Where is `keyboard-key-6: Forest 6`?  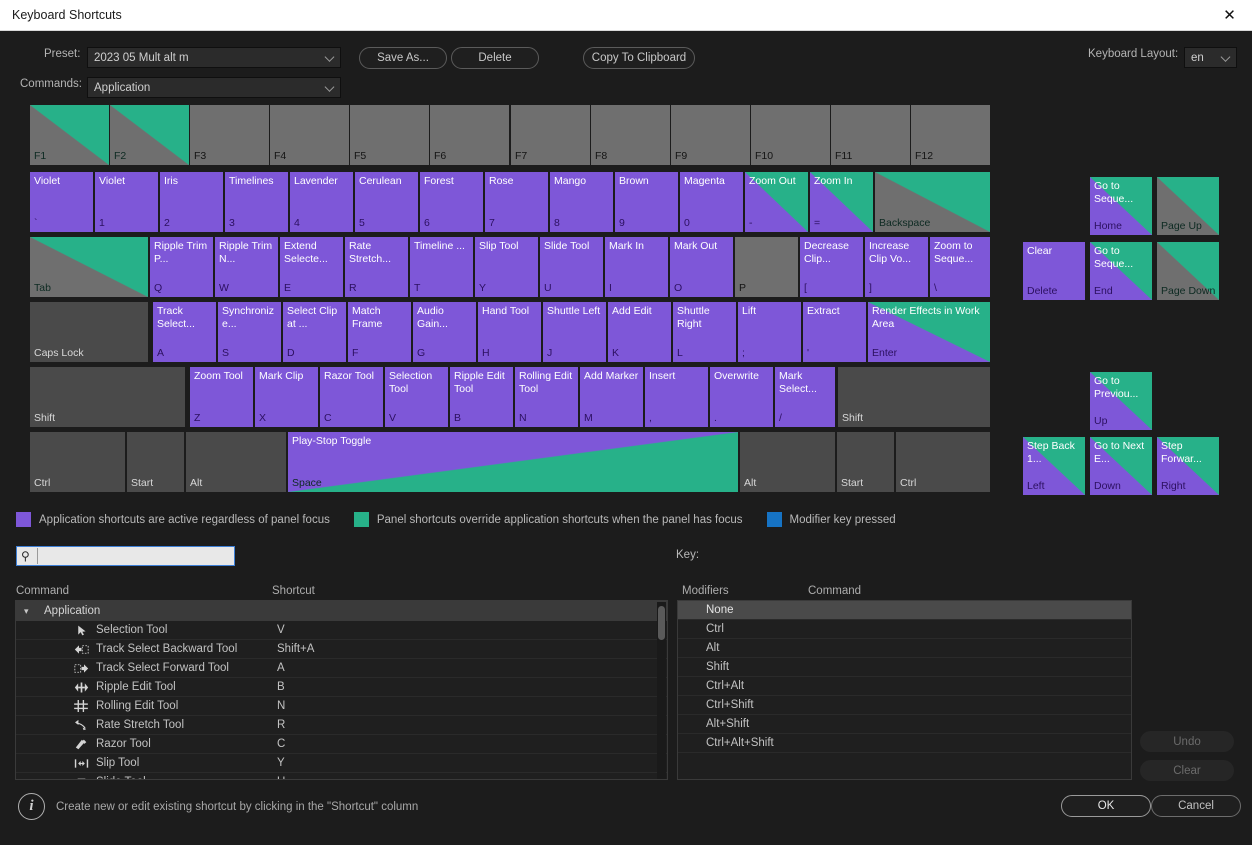 keyboard-key-6: Forest 6 is located at coordinates (451, 202).